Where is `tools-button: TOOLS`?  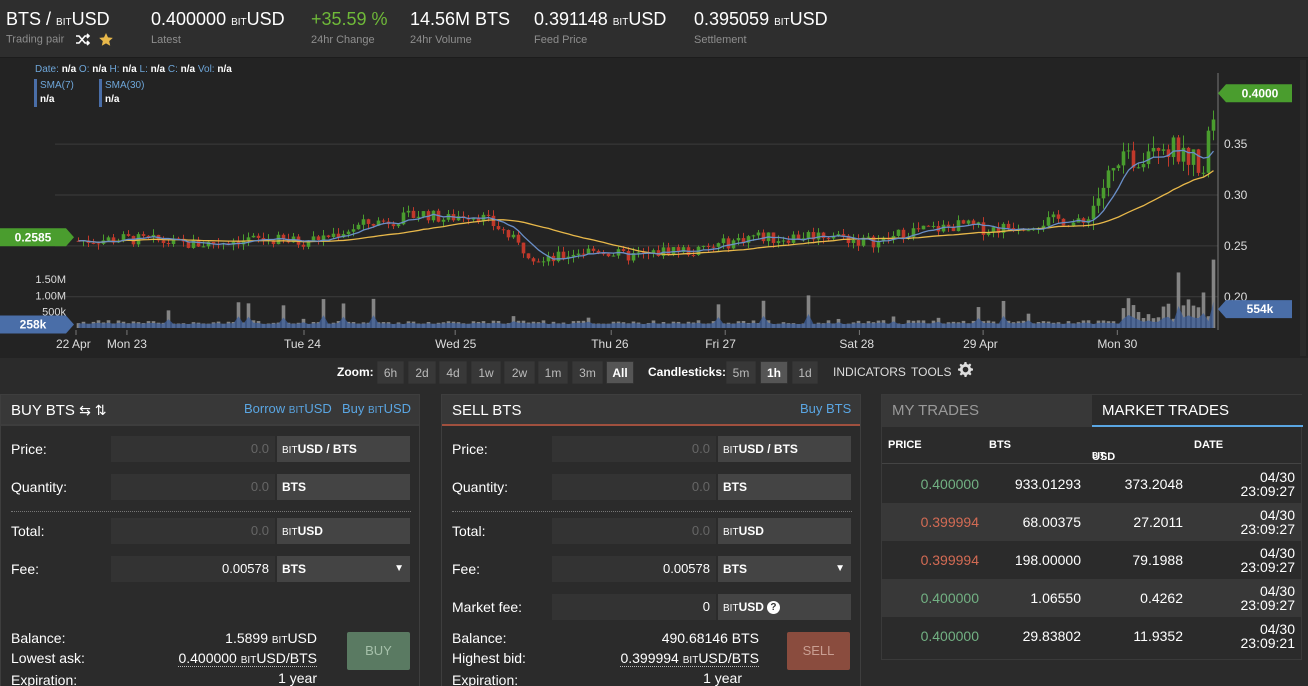 tools-button: TOOLS is located at coordinates (931, 372).